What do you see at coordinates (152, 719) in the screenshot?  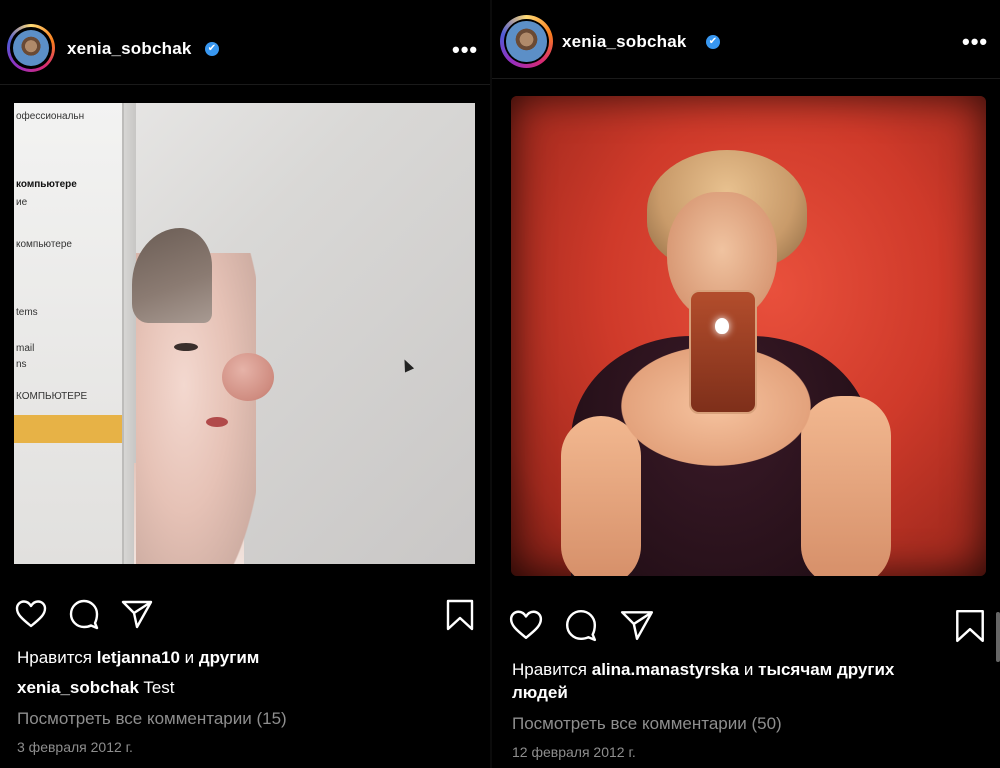 I see `view-comments-link: Посмотреть все комментарии (15)` at bounding box center [152, 719].